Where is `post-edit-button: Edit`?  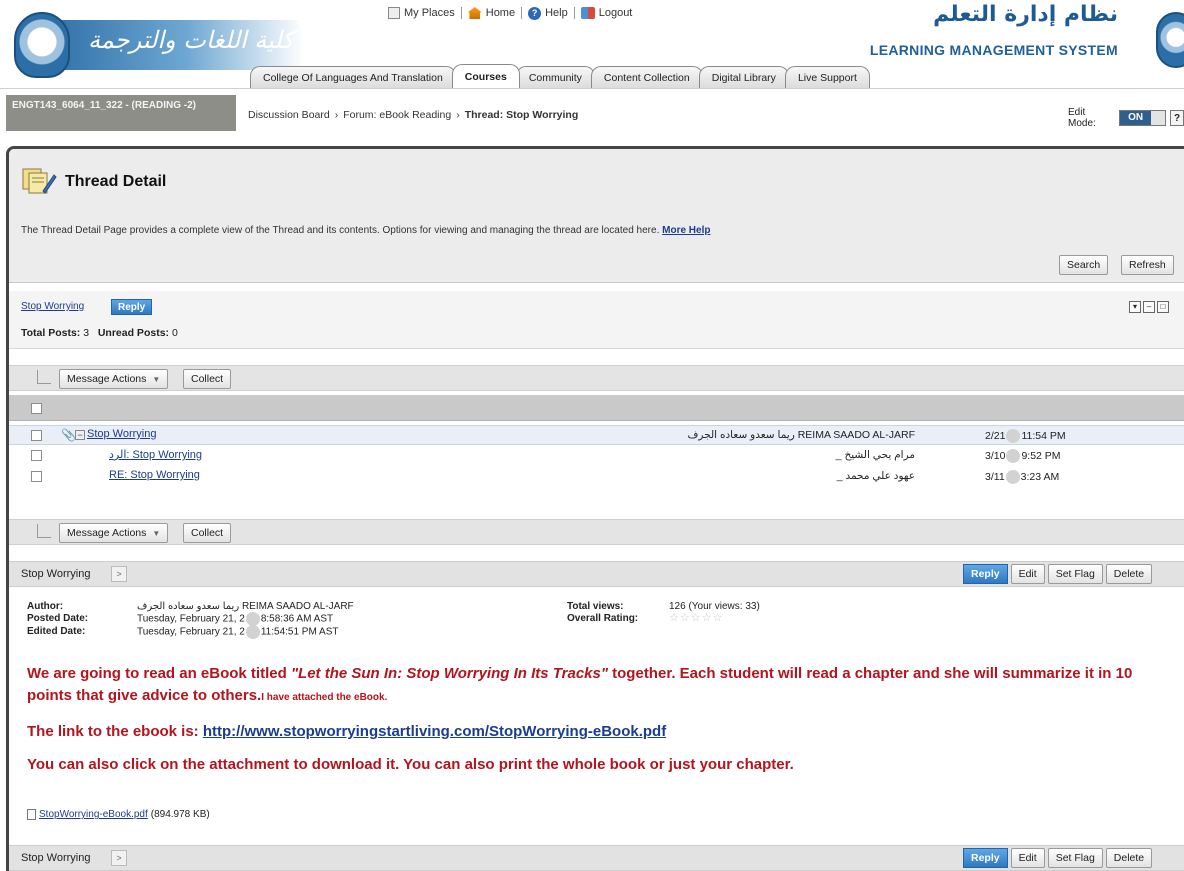
post-edit-button: Edit is located at coordinates (1027, 574).